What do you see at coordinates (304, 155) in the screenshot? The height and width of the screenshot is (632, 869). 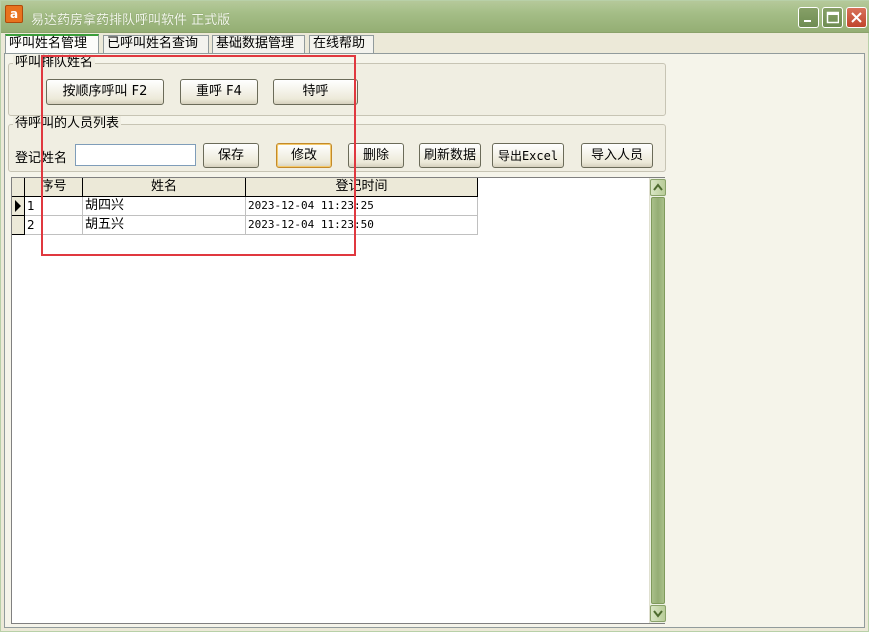 I see `edit-button: 修改` at bounding box center [304, 155].